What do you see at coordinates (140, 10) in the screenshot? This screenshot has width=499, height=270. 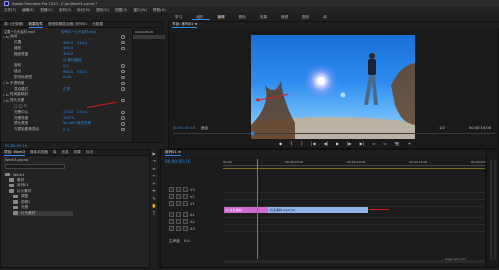 I see `menu-item: 窗口(W)` at bounding box center [140, 10].